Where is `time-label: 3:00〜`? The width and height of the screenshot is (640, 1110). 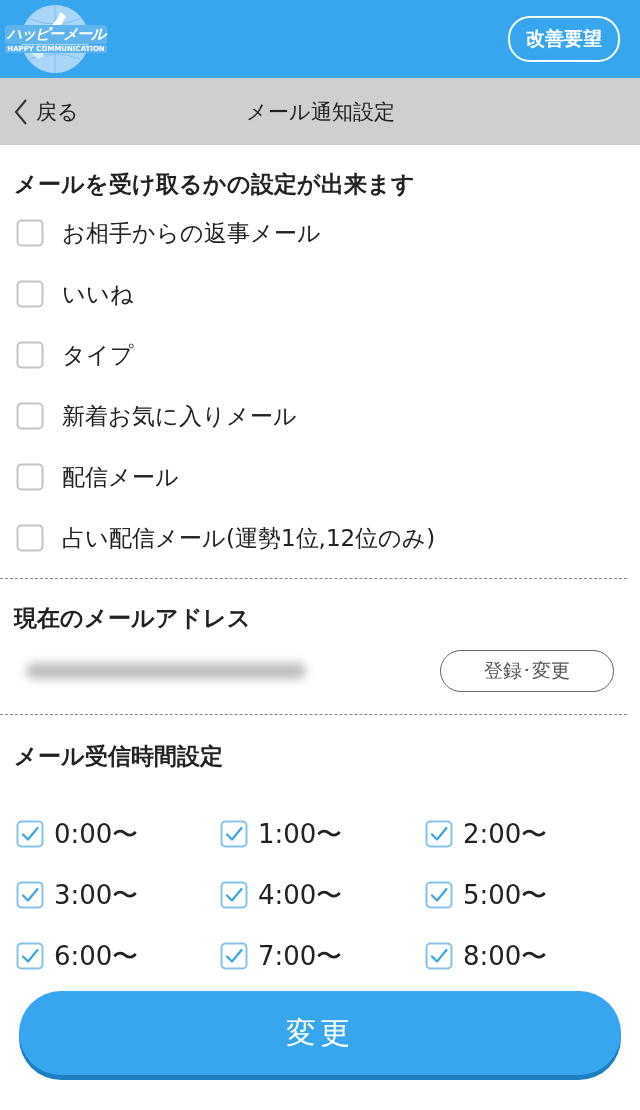 time-label: 3:00〜 is located at coordinates (96, 895).